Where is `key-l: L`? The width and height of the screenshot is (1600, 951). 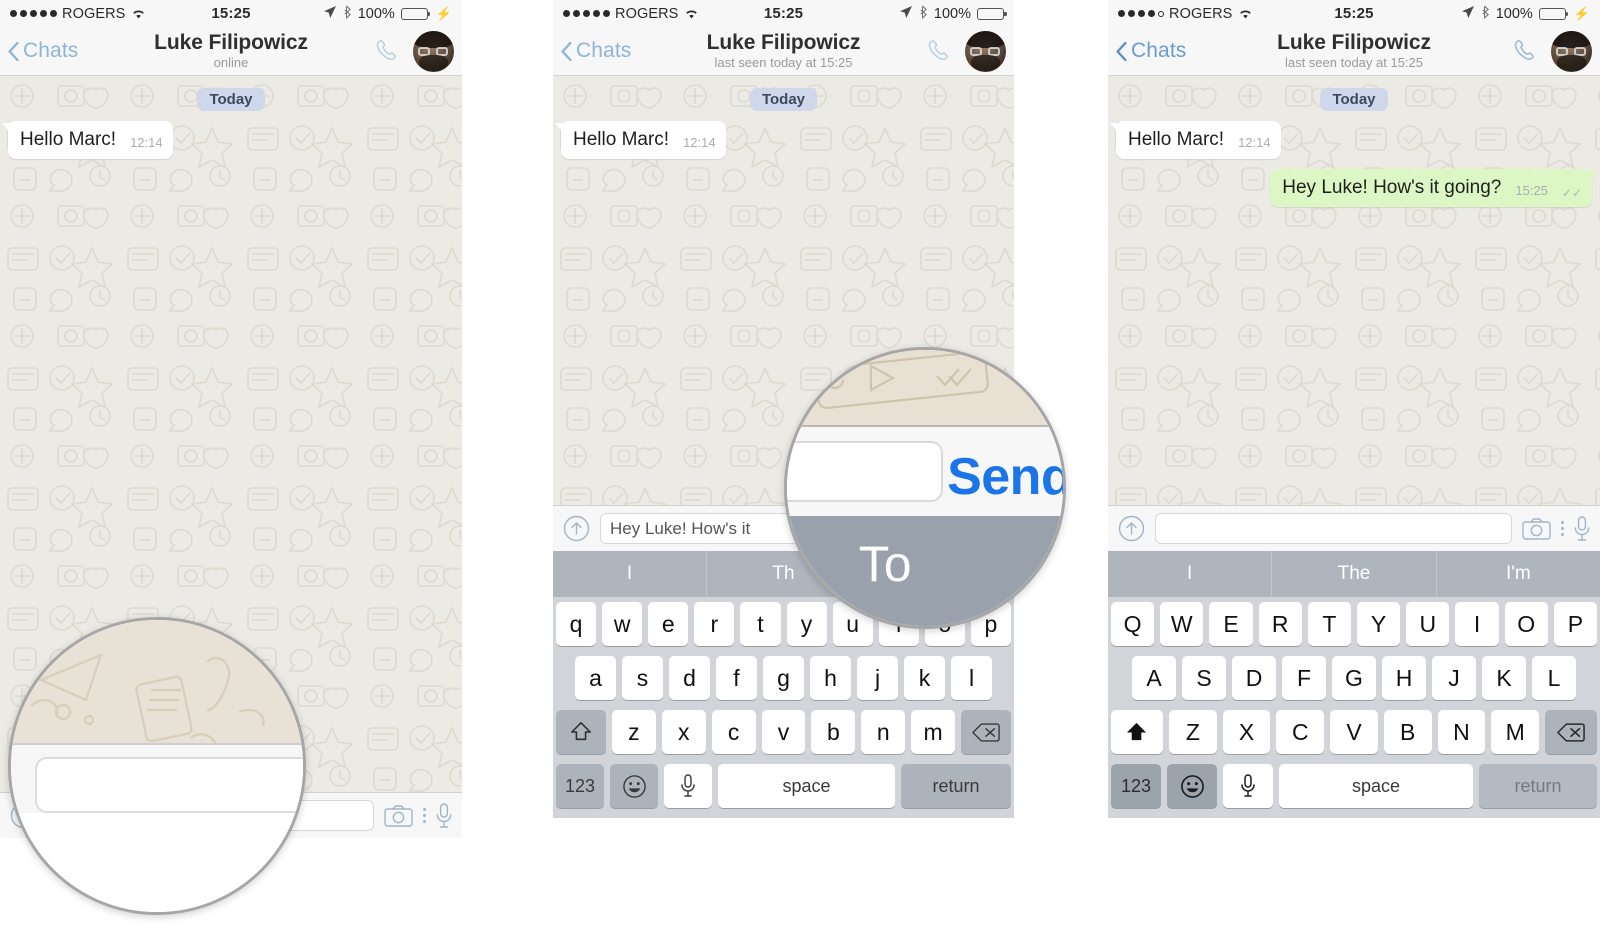
key-l: L is located at coordinates (1554, 678).